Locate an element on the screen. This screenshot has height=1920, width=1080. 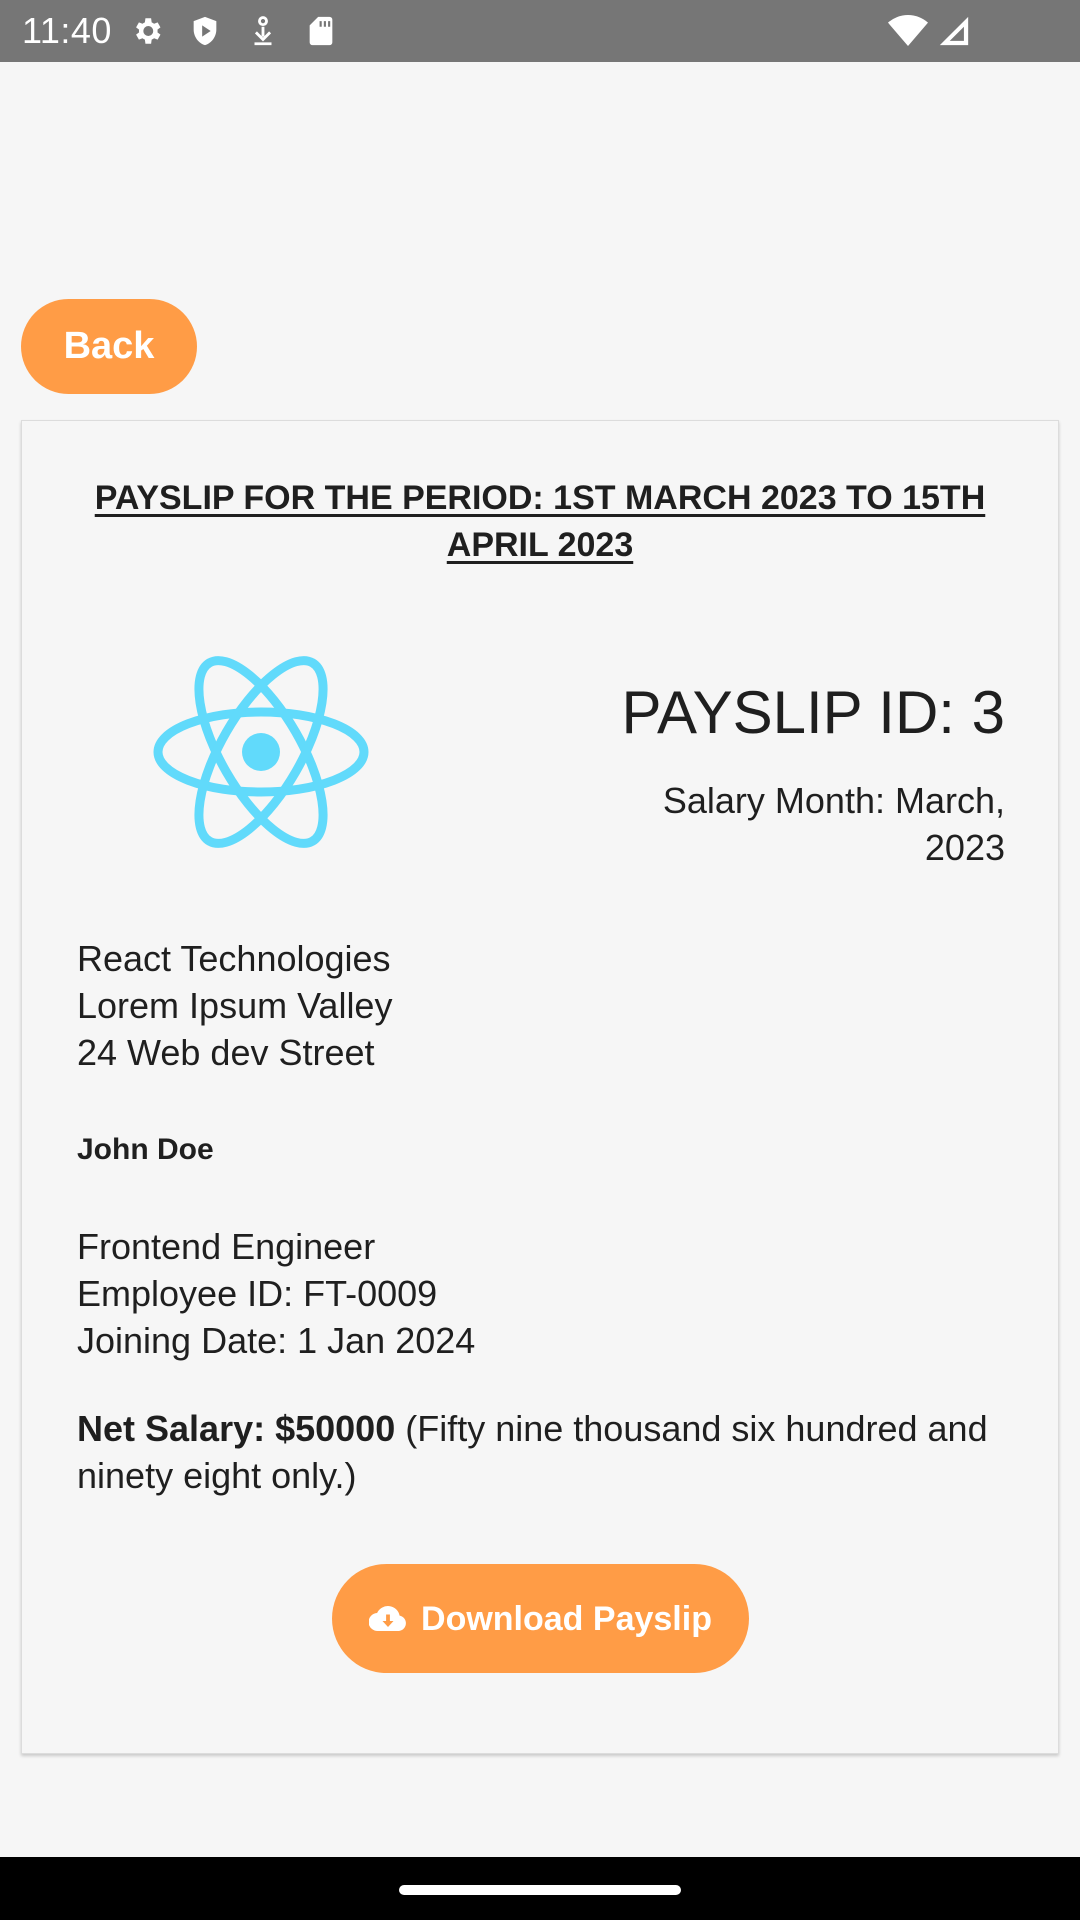
download-status-icon is located at coordinates (263, 31).